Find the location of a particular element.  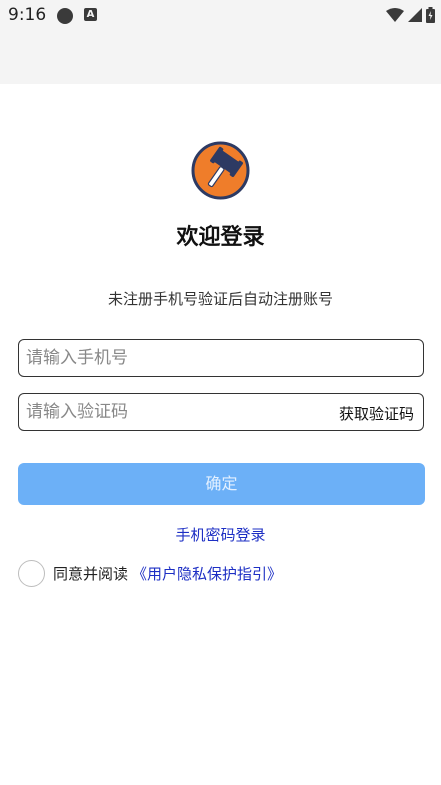

agreement-row: 同意并阅读 《用户隐私保护指引》 is located at coordinates (150, 573).